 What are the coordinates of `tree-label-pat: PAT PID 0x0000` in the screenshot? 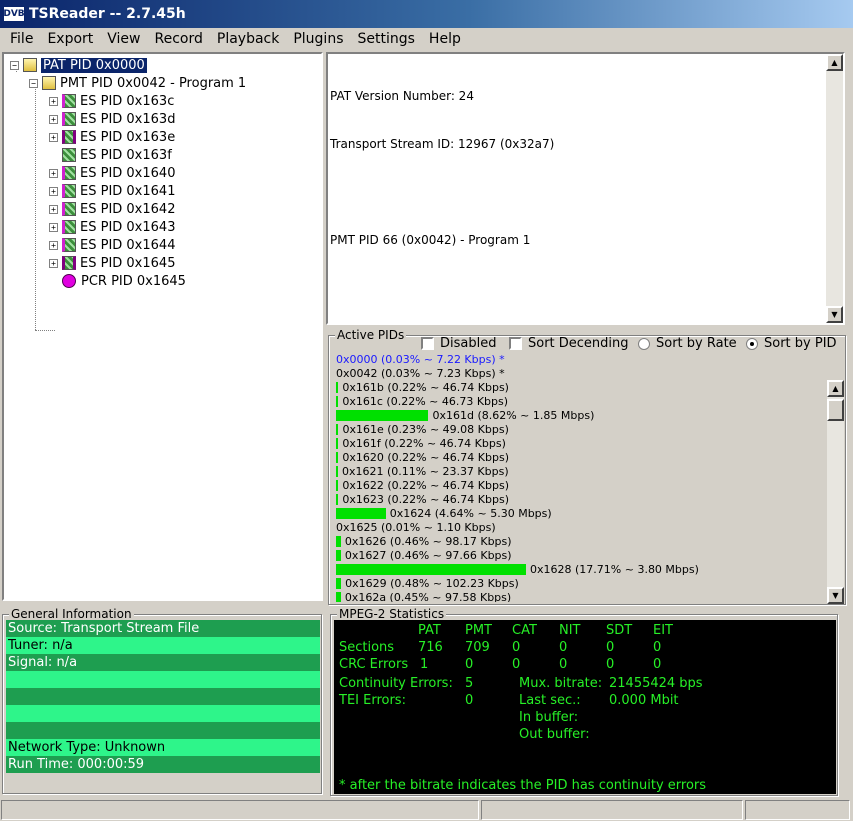 It's located at (94, 65).